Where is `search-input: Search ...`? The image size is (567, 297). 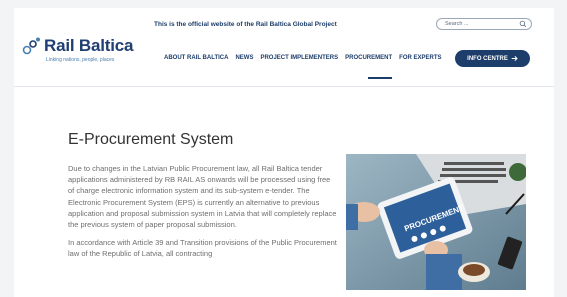
search-input: Search ... is located at coordinates (484, 24).